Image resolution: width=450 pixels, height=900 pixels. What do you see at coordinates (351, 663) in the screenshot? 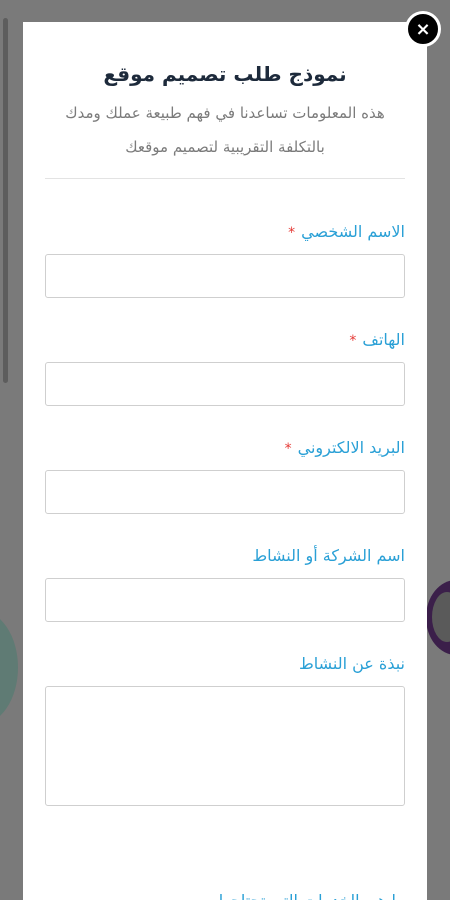
I see `about-label: نبذة عن النشاط` at bounding box center [351, 663].